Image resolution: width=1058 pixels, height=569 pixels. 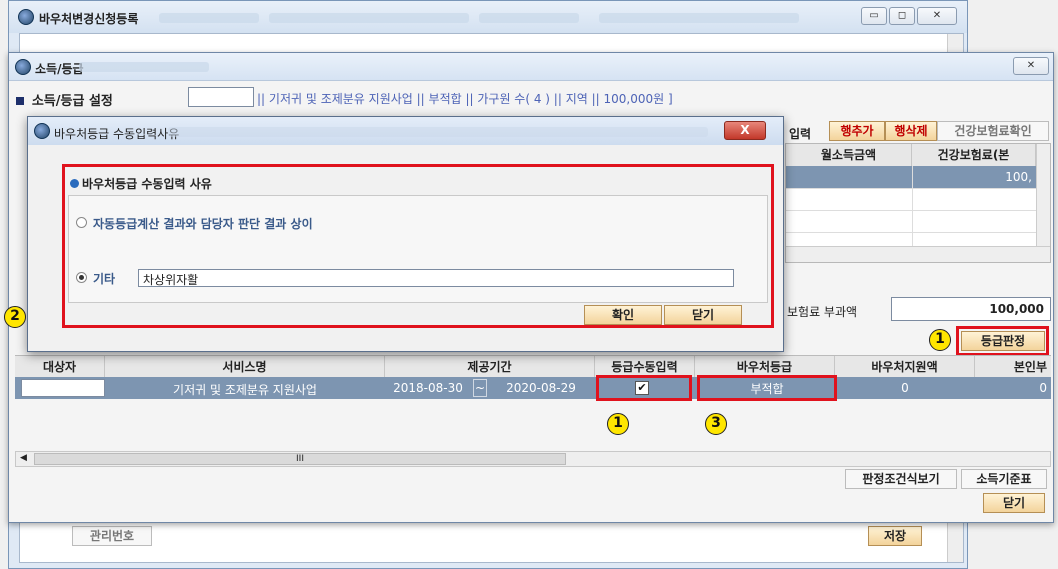 I want to click on voucher-grade-cell: 부적합, so click(x=767, y=389).